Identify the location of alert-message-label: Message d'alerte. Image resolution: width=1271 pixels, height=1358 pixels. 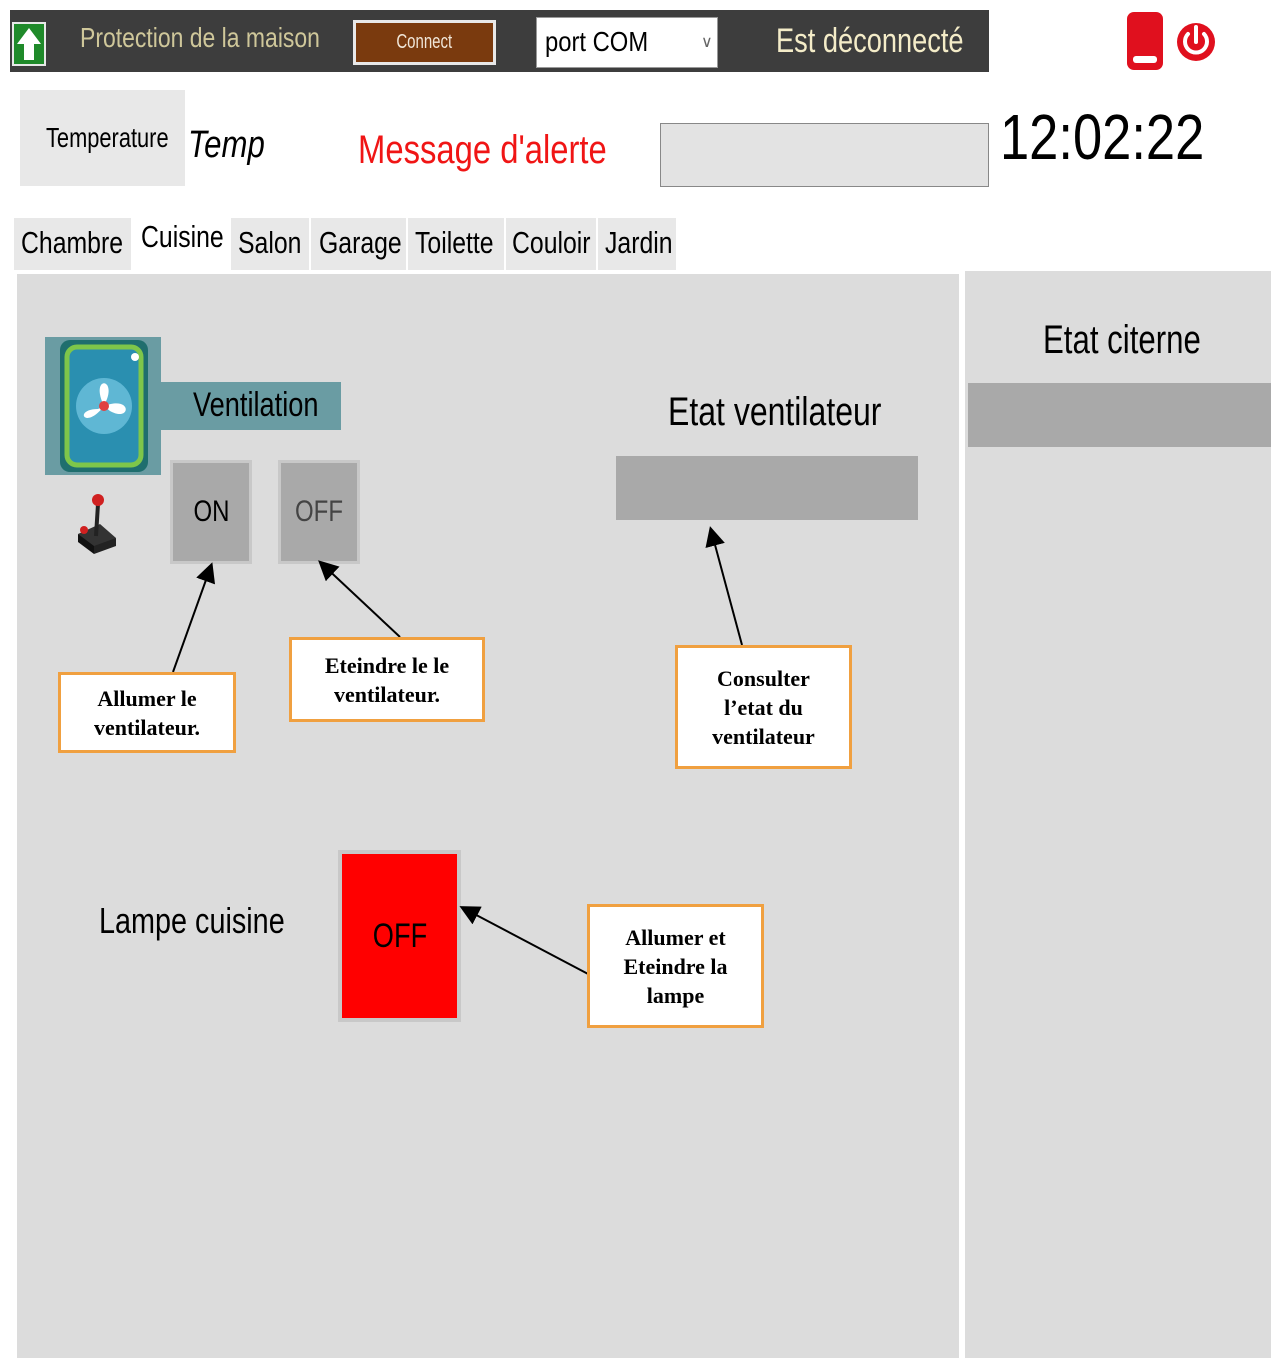
(482, 150).